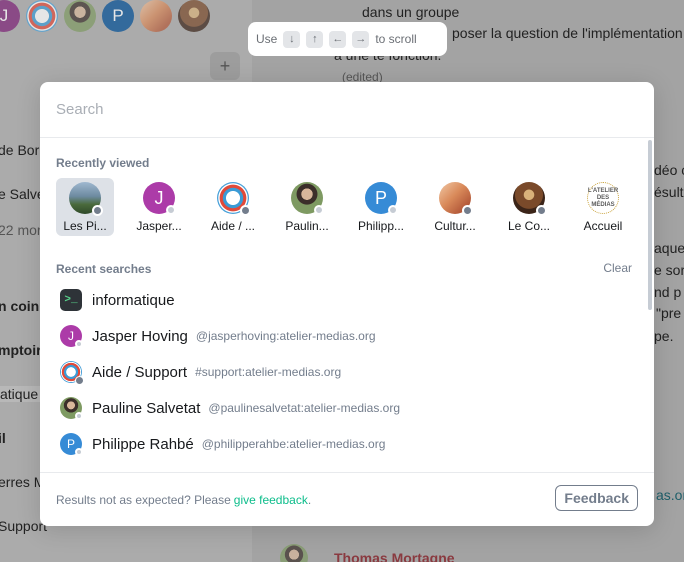 This screenshot has height=562, width=684. I want to click on arrow-down-key-icon: ↓, so click(292, 39).